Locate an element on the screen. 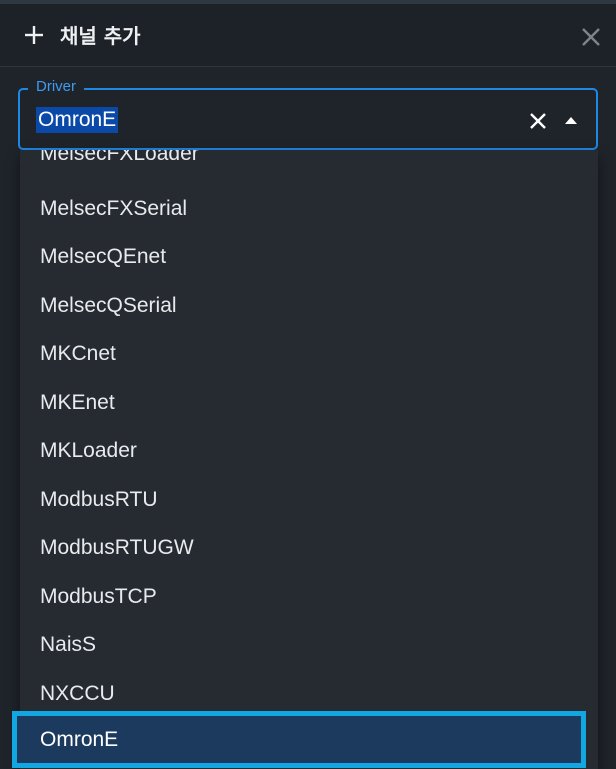 The height and width of the screenshot is (769, 616). dropdown-option: ModbusTCP is located at coordinates (309, 597).